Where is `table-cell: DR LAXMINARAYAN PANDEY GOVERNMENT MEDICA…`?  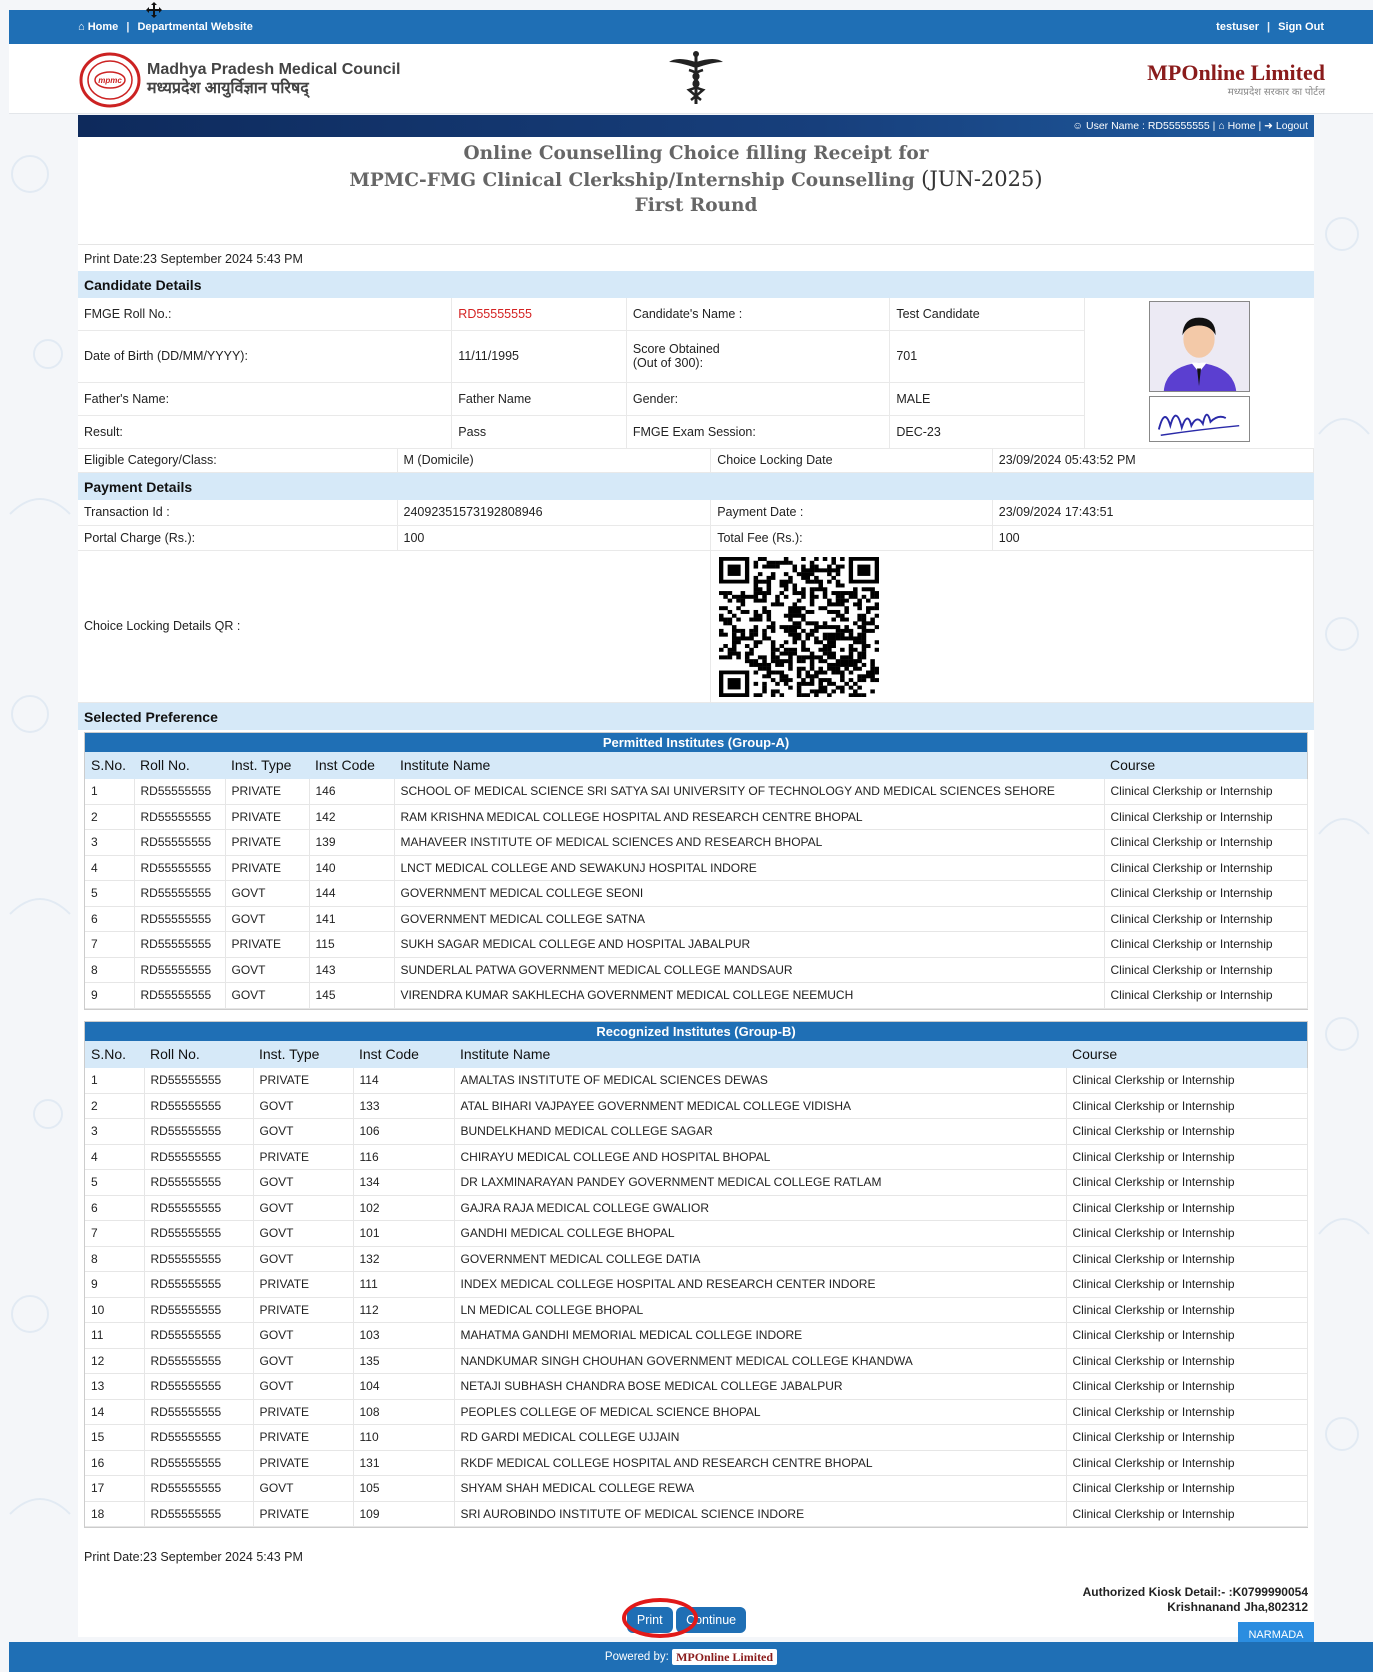
table-cell: DR LAXMINARAYAN PANDEY GOVERNMENT MEDICA… is located at coordinates (760, 1182).